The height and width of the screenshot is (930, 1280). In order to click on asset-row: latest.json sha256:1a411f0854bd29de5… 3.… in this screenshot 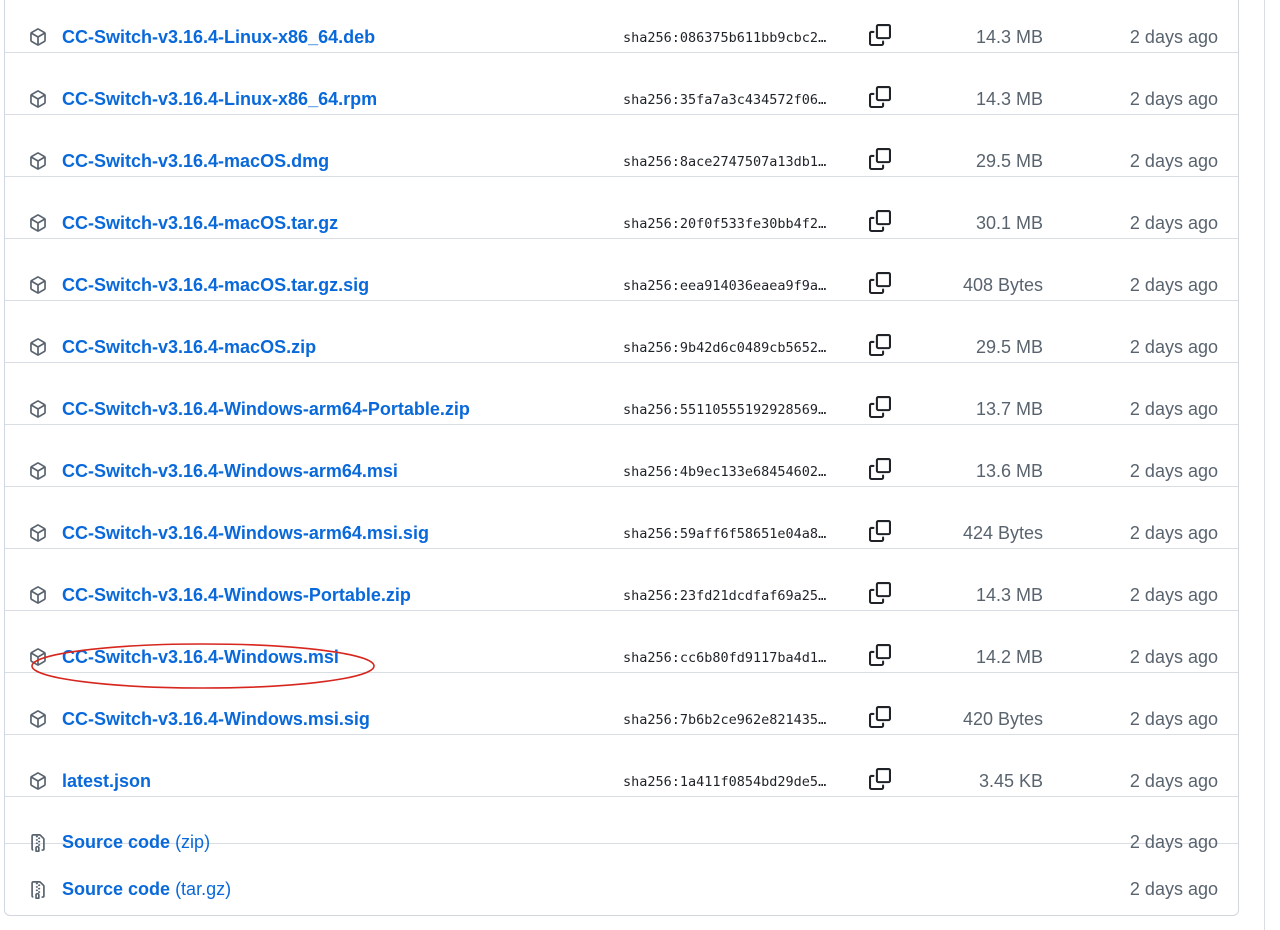, I will do `click(621, 766)`.